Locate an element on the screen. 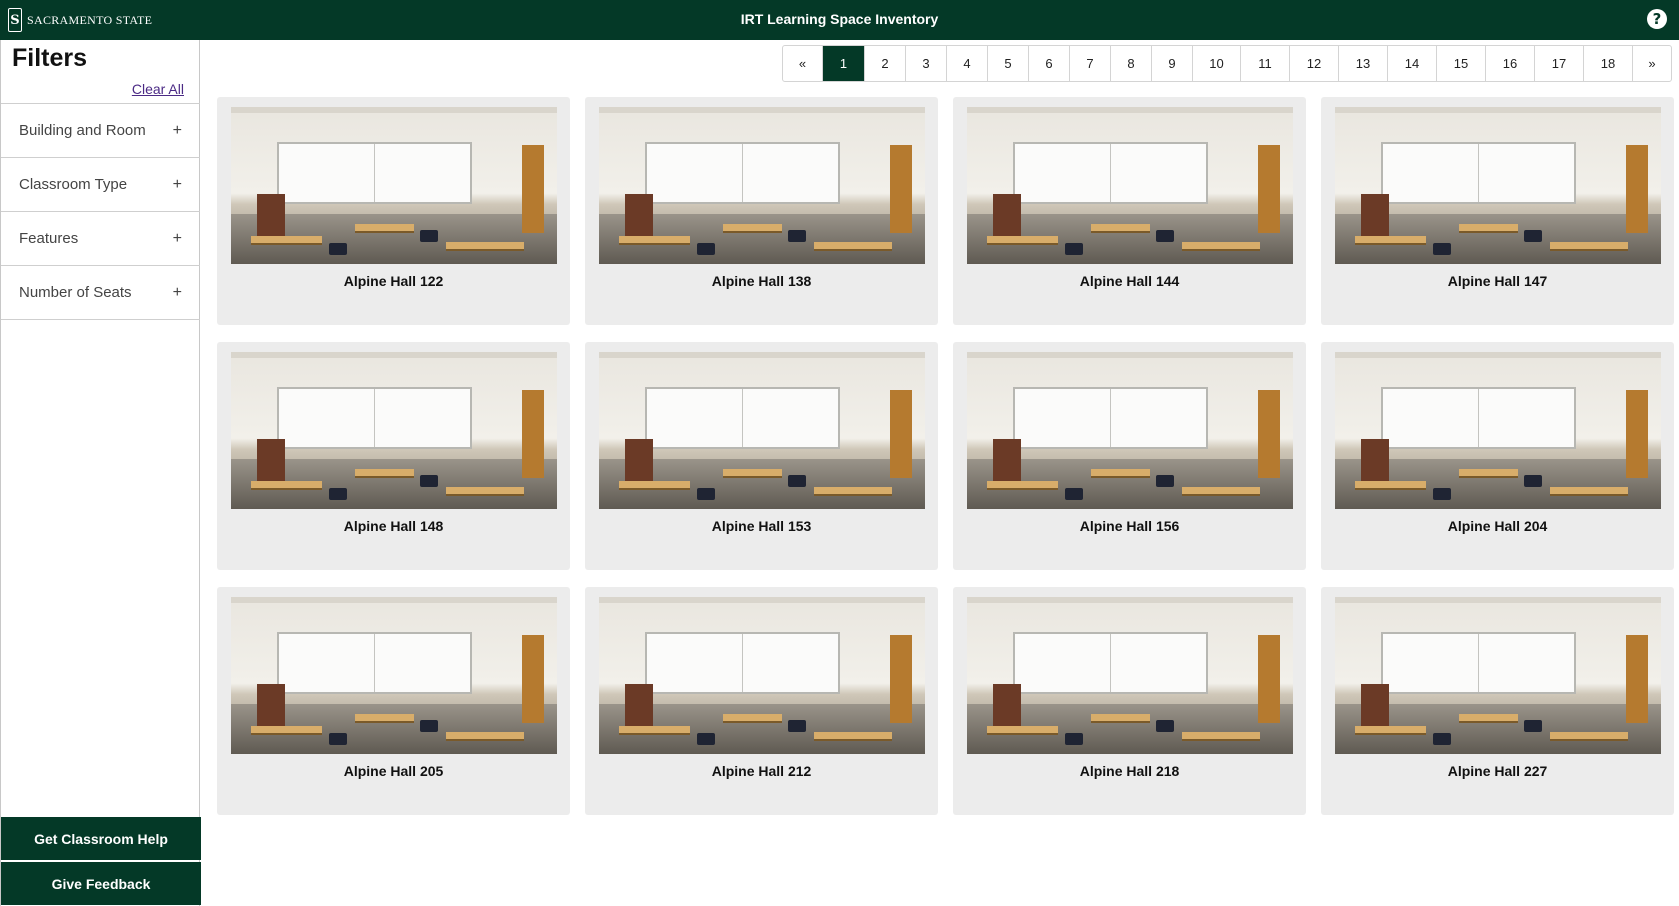 The width and height of the screenshot is (1679, 906). room-card: Alpine Hall 227 is located at coordinates (1497, 701).